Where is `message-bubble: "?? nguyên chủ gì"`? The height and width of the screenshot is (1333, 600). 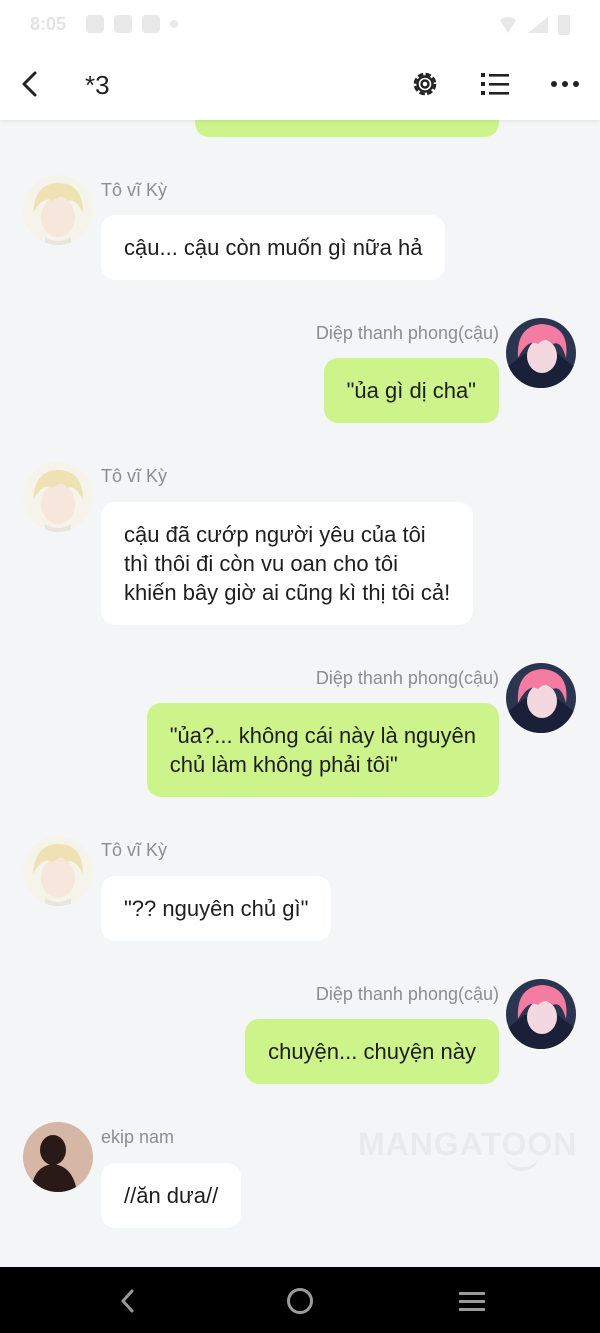 message-bubble: "?? nguyên chủ gì" is located at coordinates (216, 908).